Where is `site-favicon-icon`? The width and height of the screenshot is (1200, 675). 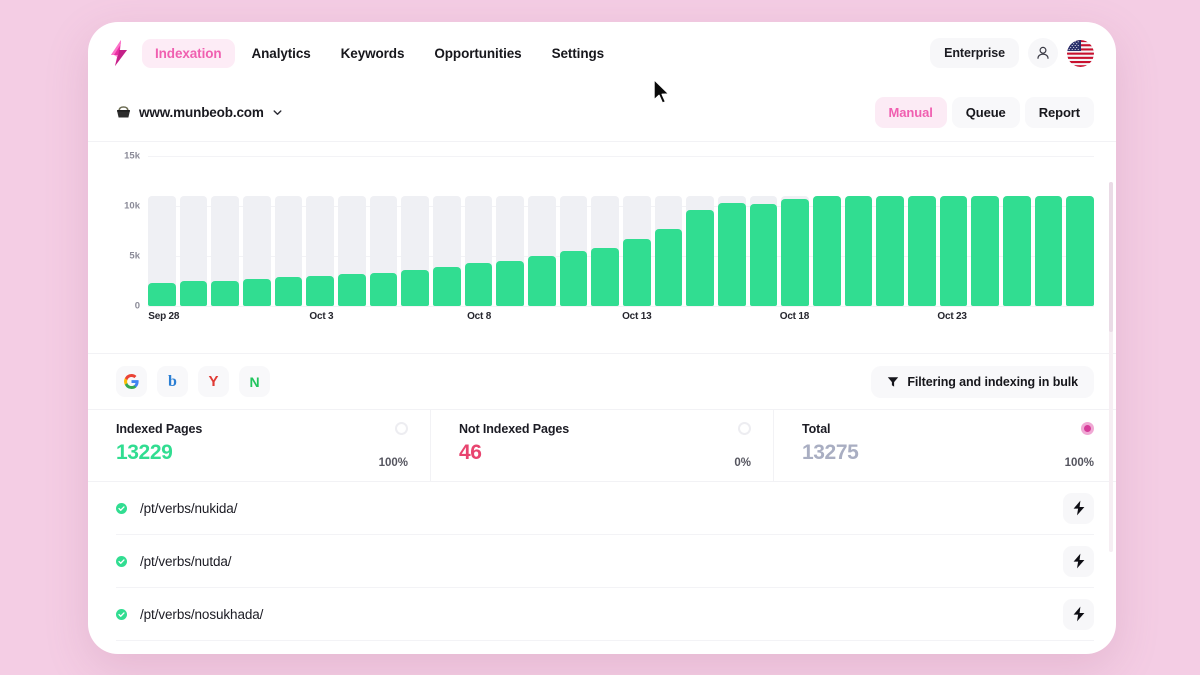 site-favicon-icon is located at coordinates (123, 112).